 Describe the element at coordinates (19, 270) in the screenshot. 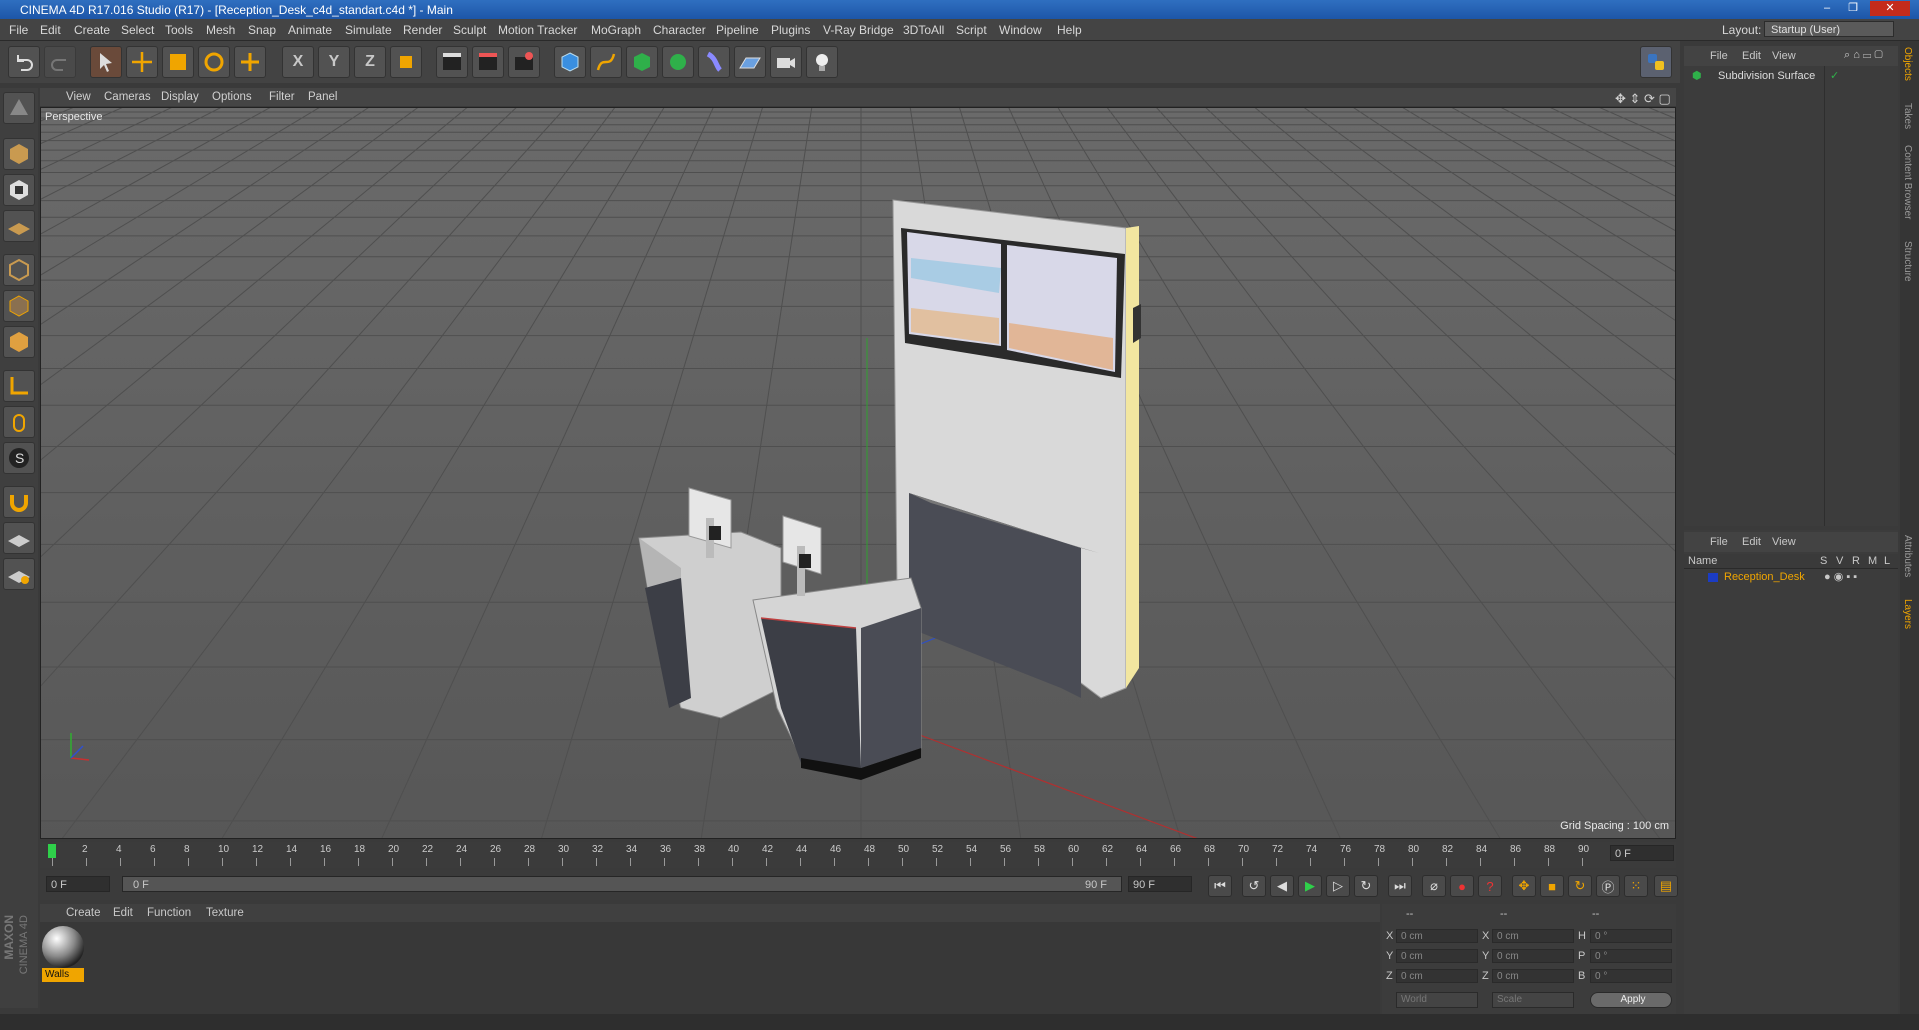

I see `points-mode-button` at that location.